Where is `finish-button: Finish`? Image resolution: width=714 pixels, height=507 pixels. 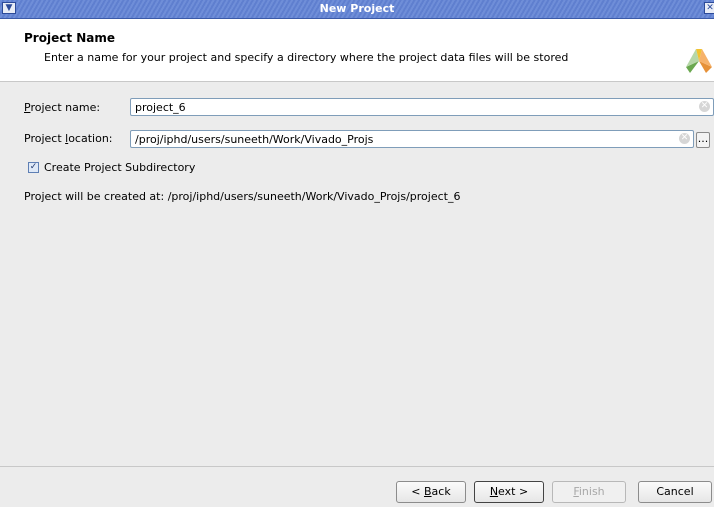
finish-button: Finish is located at coordinates (589, 492).